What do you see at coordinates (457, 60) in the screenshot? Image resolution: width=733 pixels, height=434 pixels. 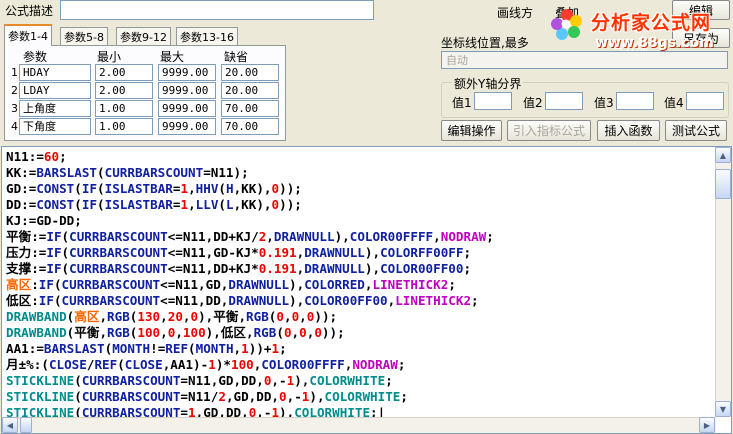 I see `axis-position-value: 自动` at bounding box center [457, 60].